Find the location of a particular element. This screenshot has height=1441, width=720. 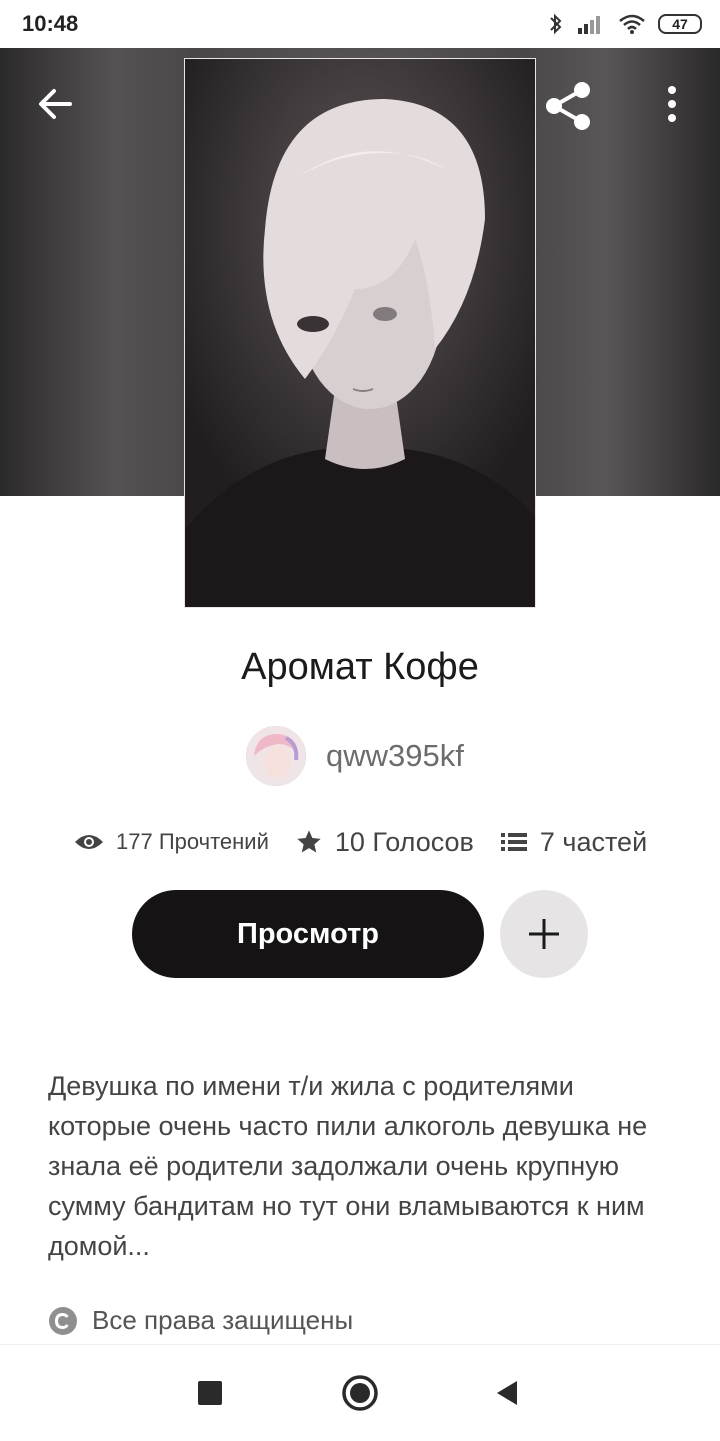

status-bar: 10:48 47 is located at coordinates (360, 24).